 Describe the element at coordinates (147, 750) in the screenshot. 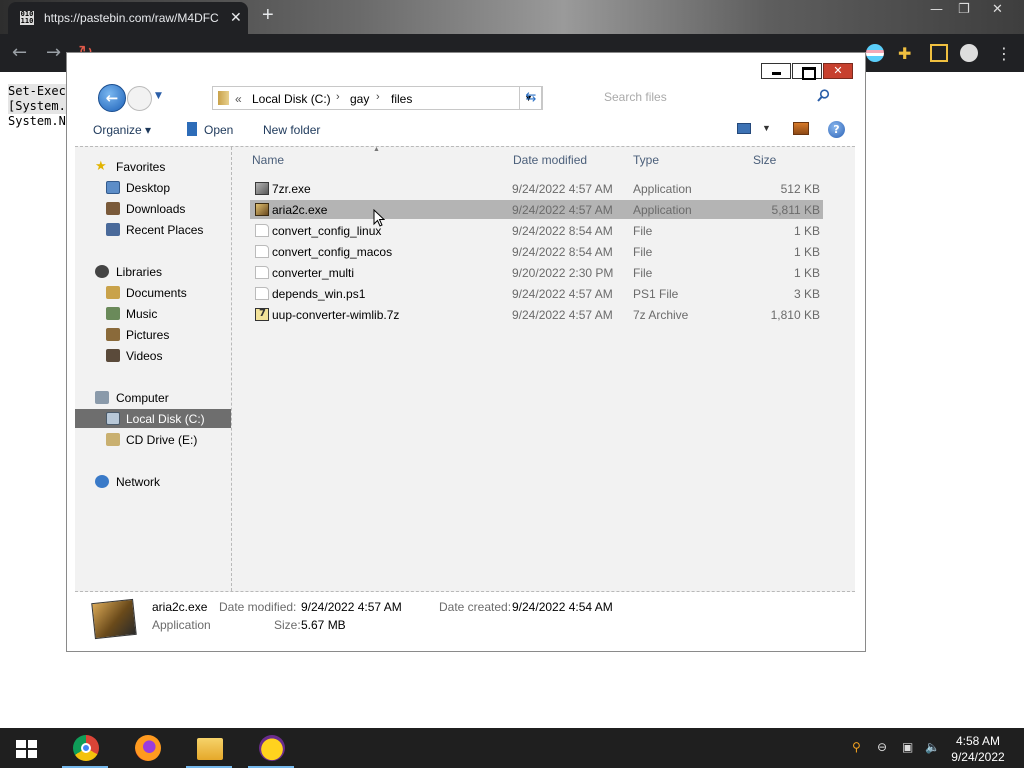

I see `taskbar-firefox` at that location.